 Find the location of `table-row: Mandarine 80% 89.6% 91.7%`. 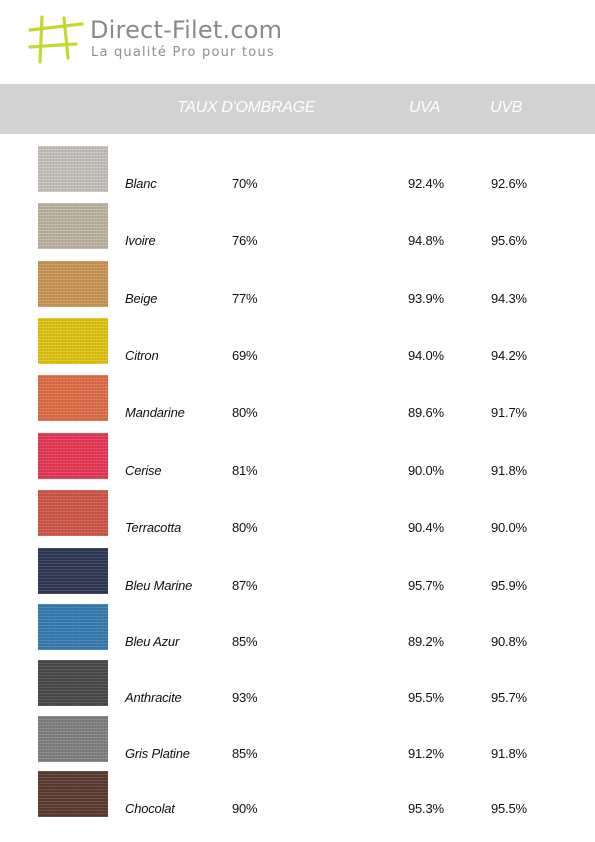

table-row: Mandarine 80% 89.6% 91.7% is located at coordinates (297, 403).